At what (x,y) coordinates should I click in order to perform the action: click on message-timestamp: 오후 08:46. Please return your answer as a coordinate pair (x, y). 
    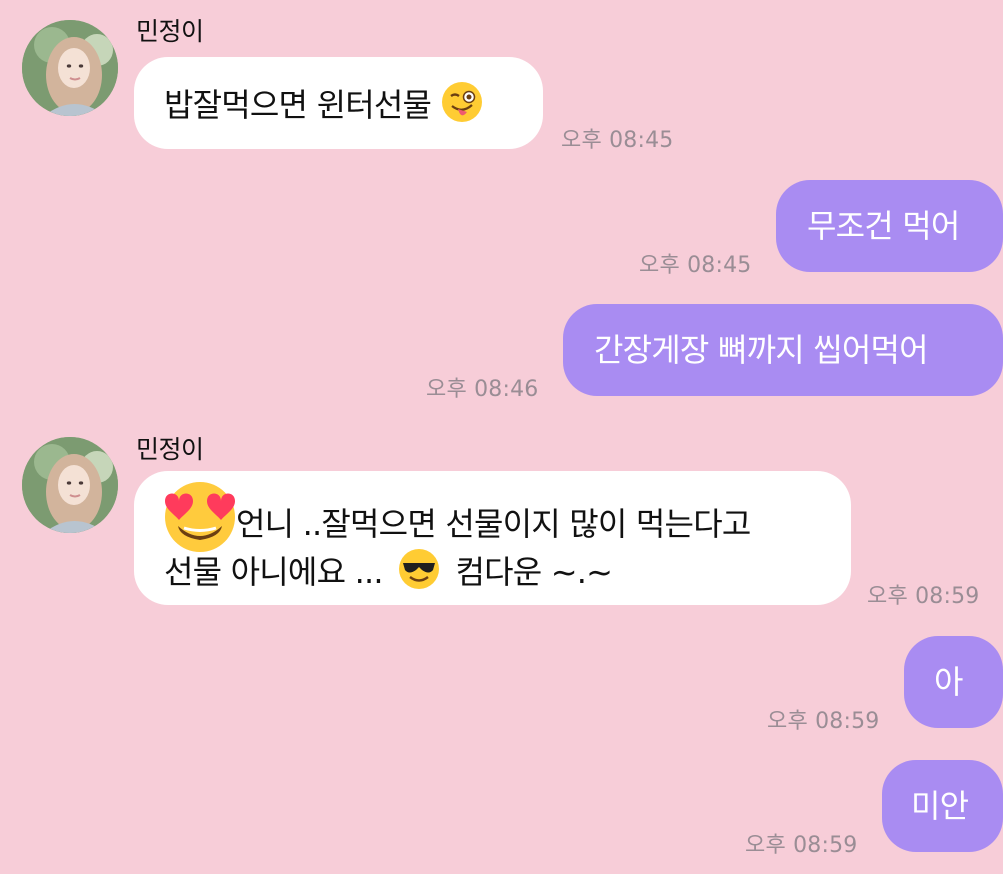
    Looking at the image, I should click on (482, 389).